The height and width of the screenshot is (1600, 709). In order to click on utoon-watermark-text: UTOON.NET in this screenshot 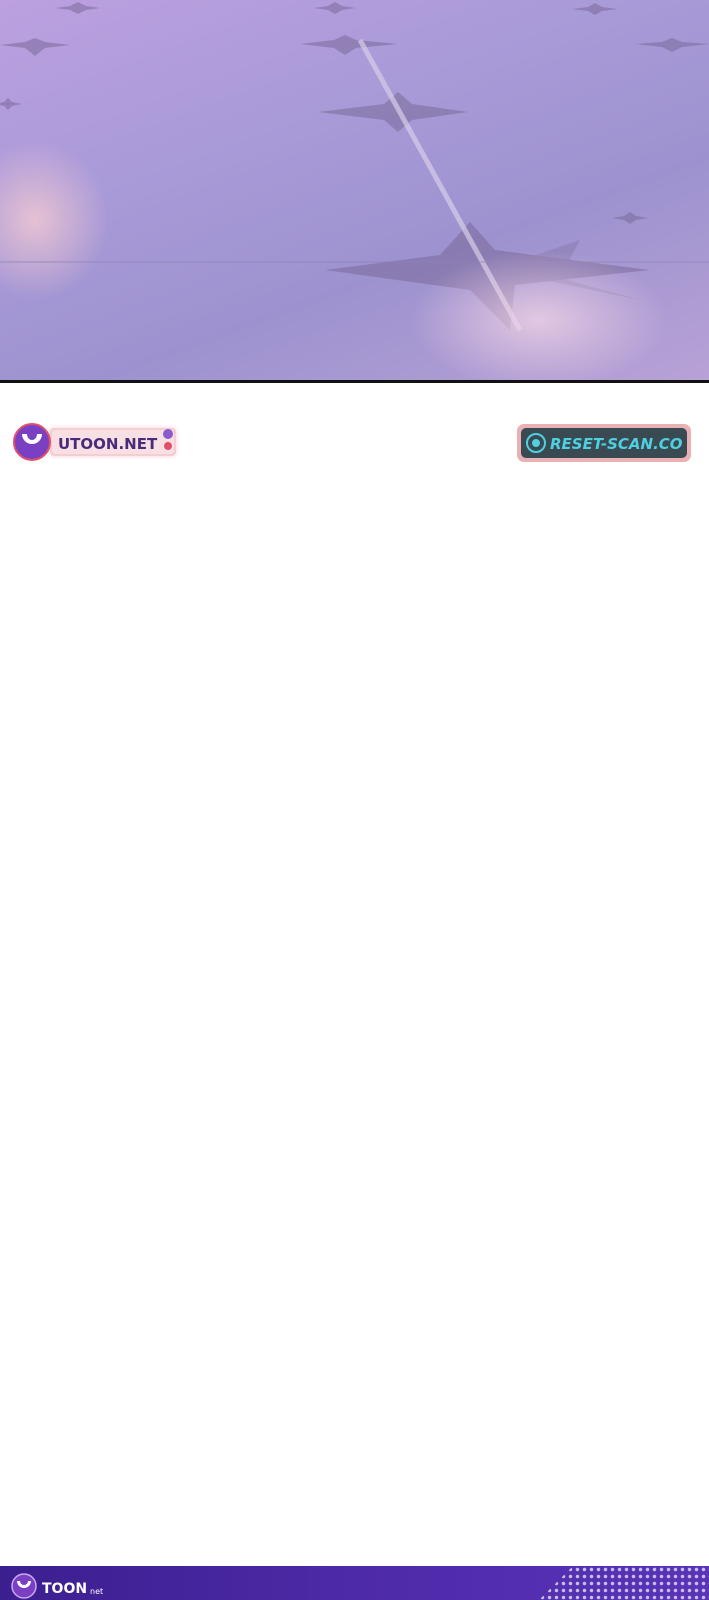, I will do `click(108, 444)`.